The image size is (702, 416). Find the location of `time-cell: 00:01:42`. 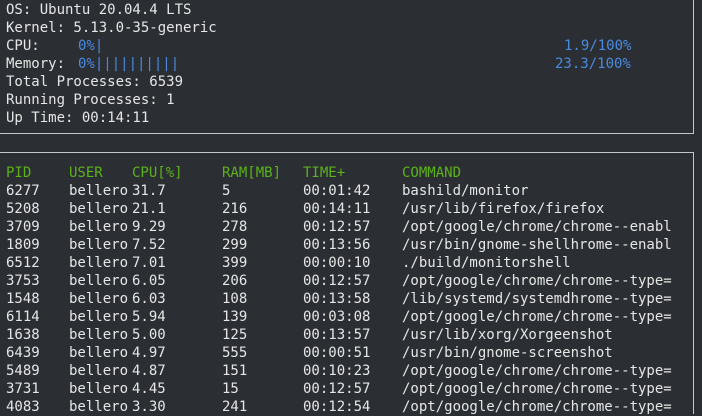

time-cell: 00:01:42 is located at coordinates (337, 191).